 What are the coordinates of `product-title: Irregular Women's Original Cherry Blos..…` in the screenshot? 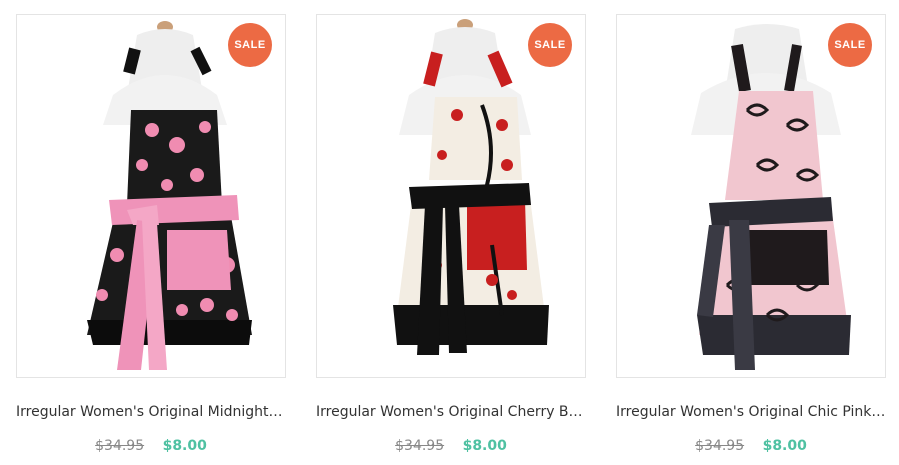 It's located at (451, 412).